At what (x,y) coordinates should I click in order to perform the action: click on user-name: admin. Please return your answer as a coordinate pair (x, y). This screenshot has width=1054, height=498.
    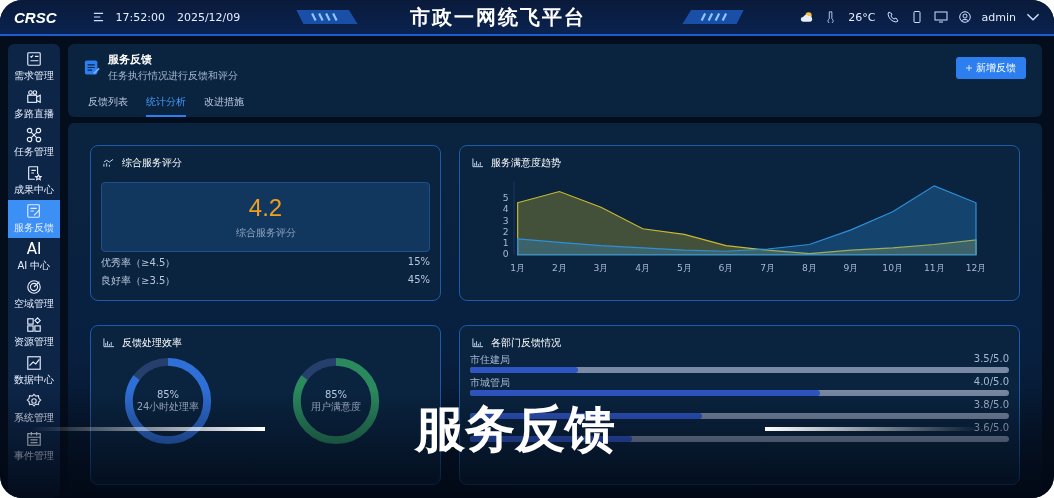
    Looking at the image, I should click on (998, 17).